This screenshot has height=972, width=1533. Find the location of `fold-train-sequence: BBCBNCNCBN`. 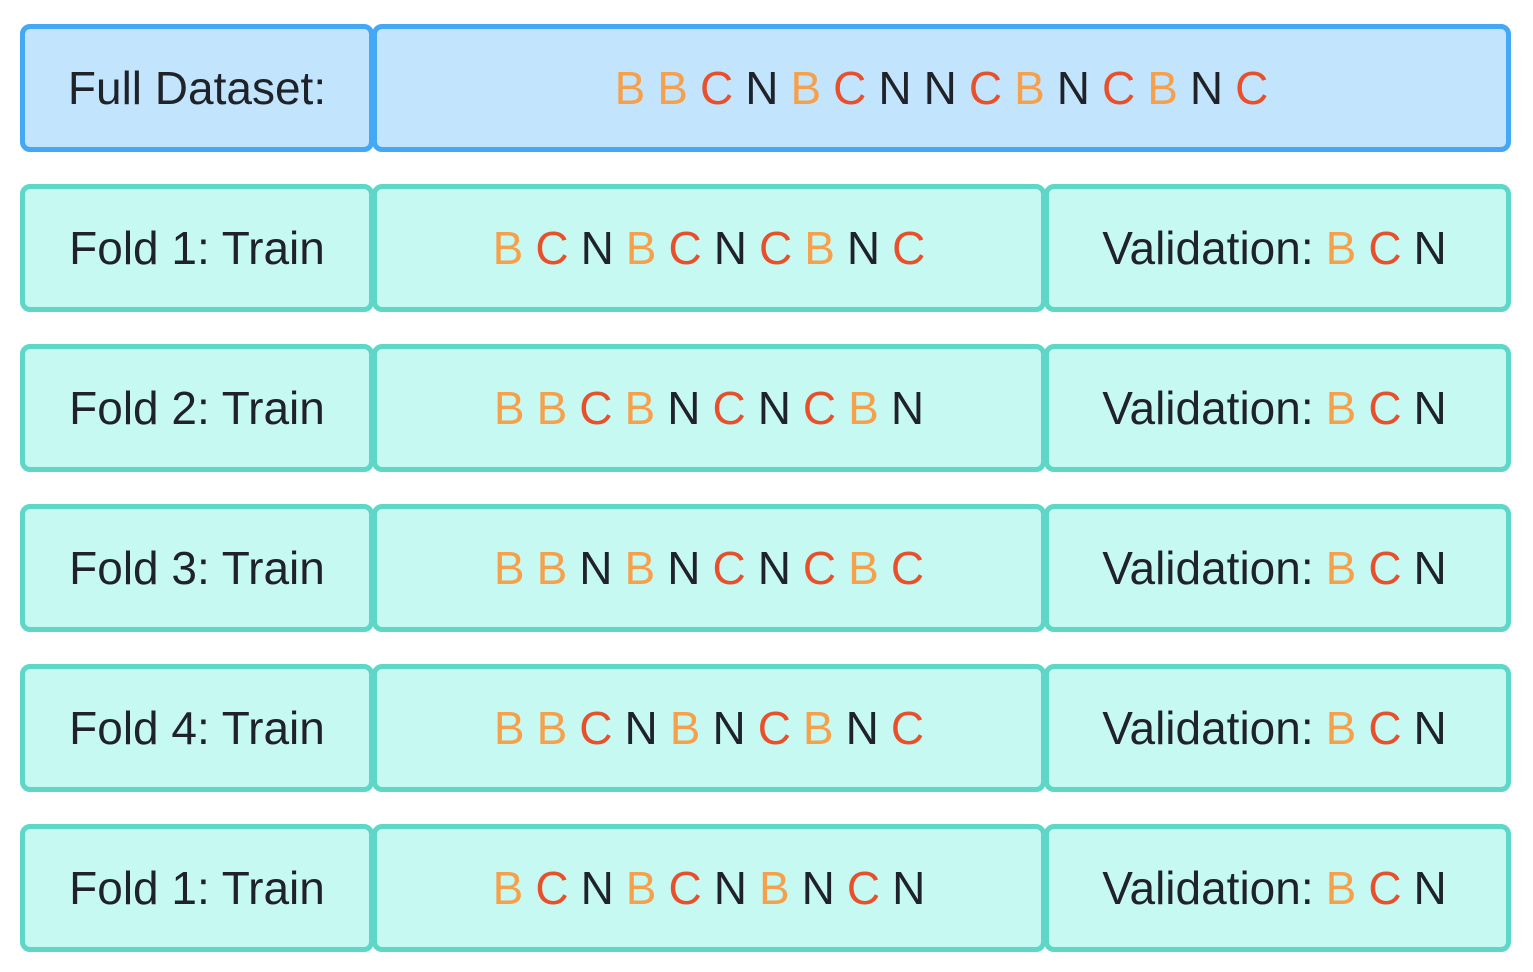

fold-train-sequence: BBCBNCNCBN is located at coordinates (709, 408).